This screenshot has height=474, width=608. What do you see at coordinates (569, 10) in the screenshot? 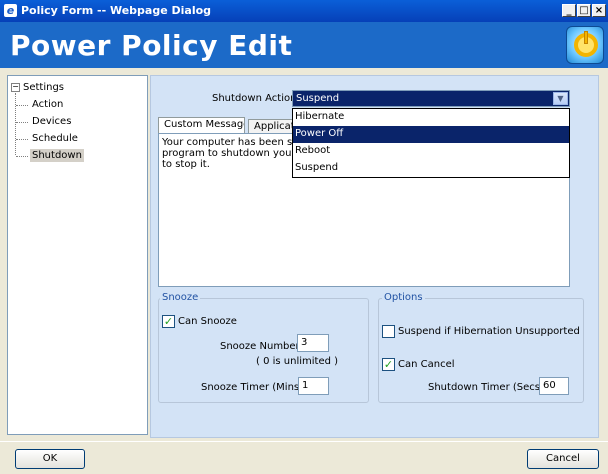
I see `minimize-button: _` at bounding box center [569, 10].